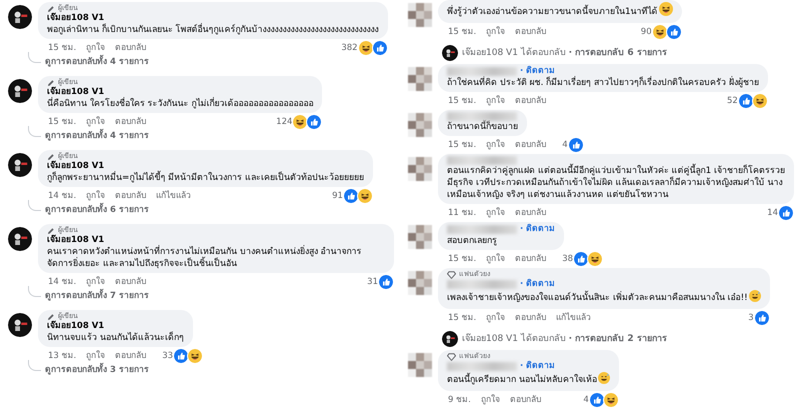  What do you see at coordinates (97, 210) in the screenshot?
I see `view-replies-link: ดูการตอบกลับทั้ง 6 รายการ` at bounding box center [97, 210].